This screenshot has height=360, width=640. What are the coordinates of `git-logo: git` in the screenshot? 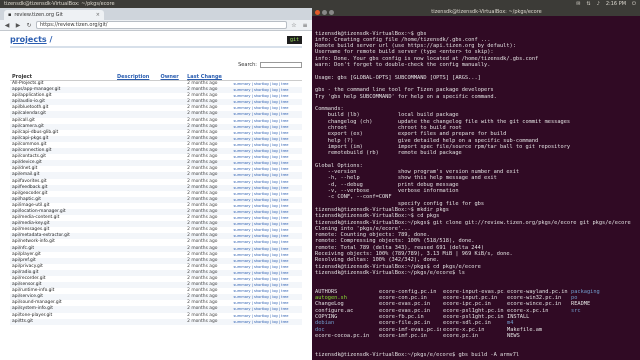 It's located at (294, 39).